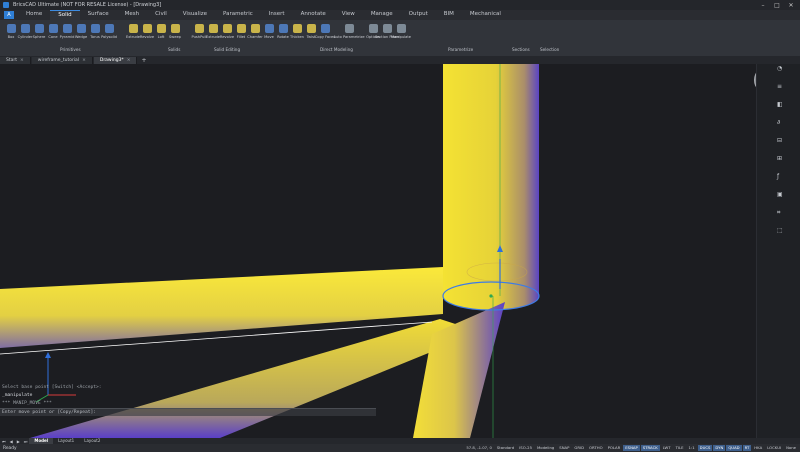  What do you see at coordinates (53, 28) in the screenshot?
I see `cone-icon` at bounding box center [53, 28].